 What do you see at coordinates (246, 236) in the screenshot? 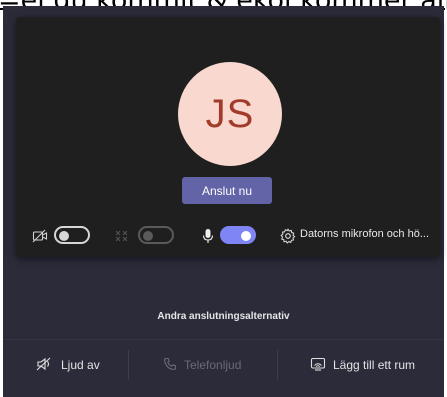
I see `microphone-toggle-knob` at bounding box center [246, 236].